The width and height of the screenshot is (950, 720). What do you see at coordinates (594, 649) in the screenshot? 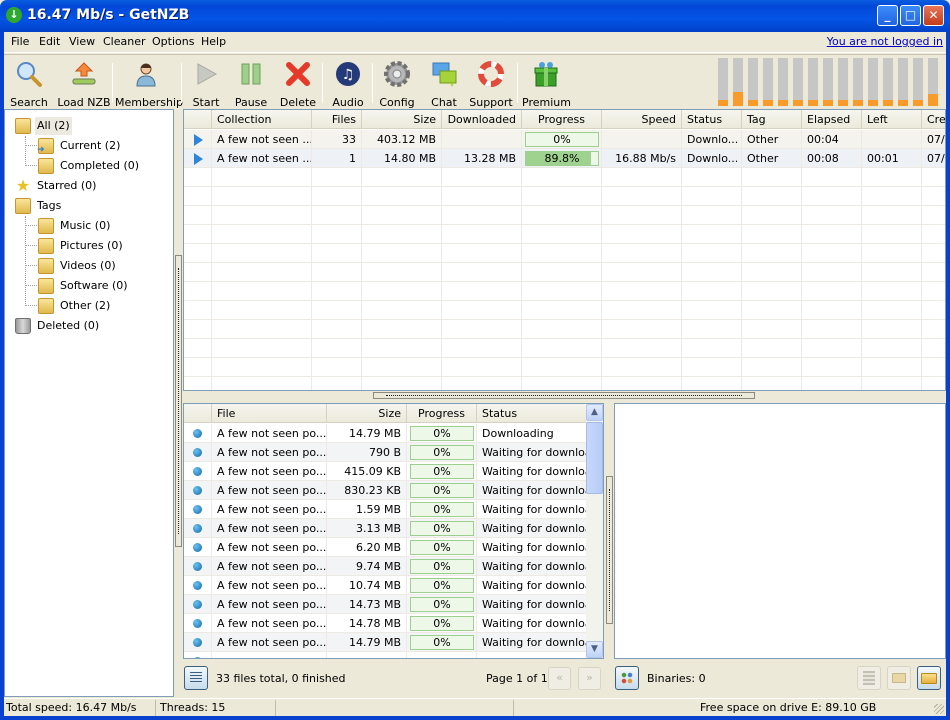
I see `scroll-down-button: ▼` at bounding box center [594, 649].